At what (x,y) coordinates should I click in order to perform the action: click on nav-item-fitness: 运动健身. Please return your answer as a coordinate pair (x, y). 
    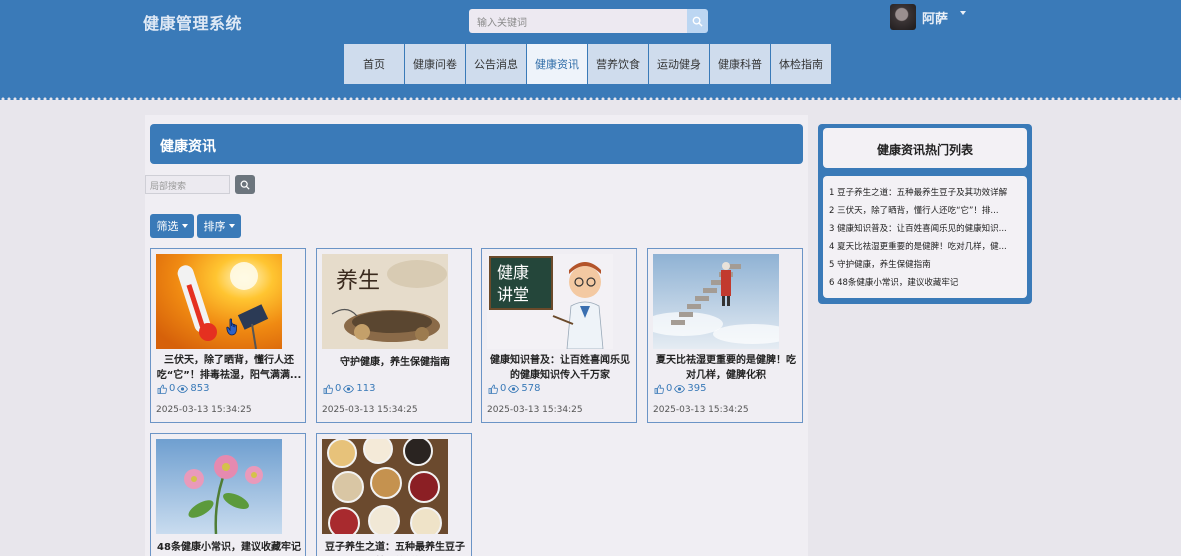
    Looking at the image, I should click on (679, 64).